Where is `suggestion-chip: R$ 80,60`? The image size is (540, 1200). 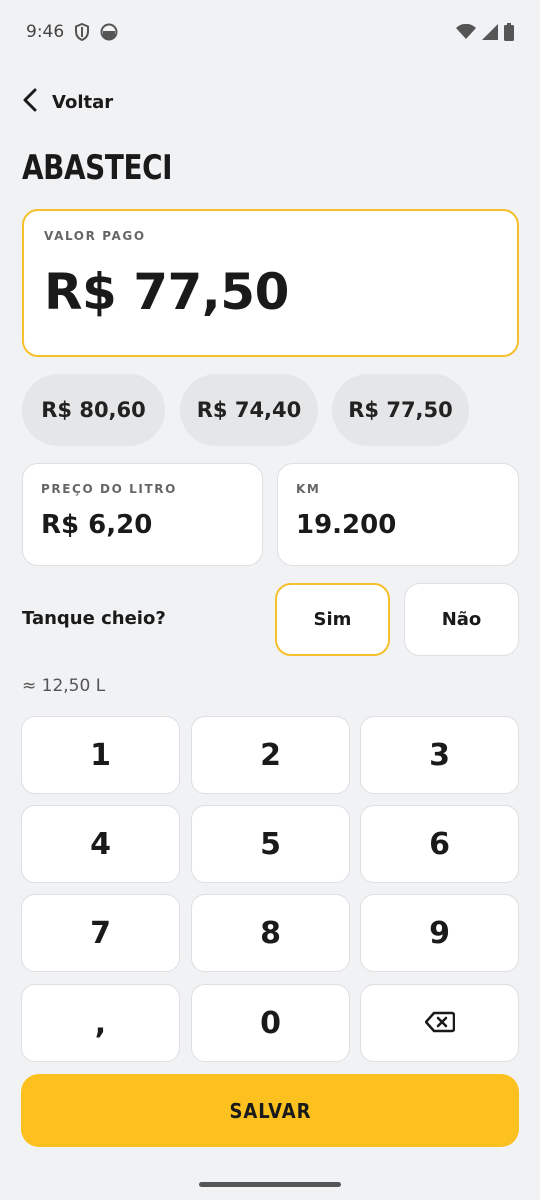
suggestion-chip: R$ 80,60 is located at coordinates (93, 410).